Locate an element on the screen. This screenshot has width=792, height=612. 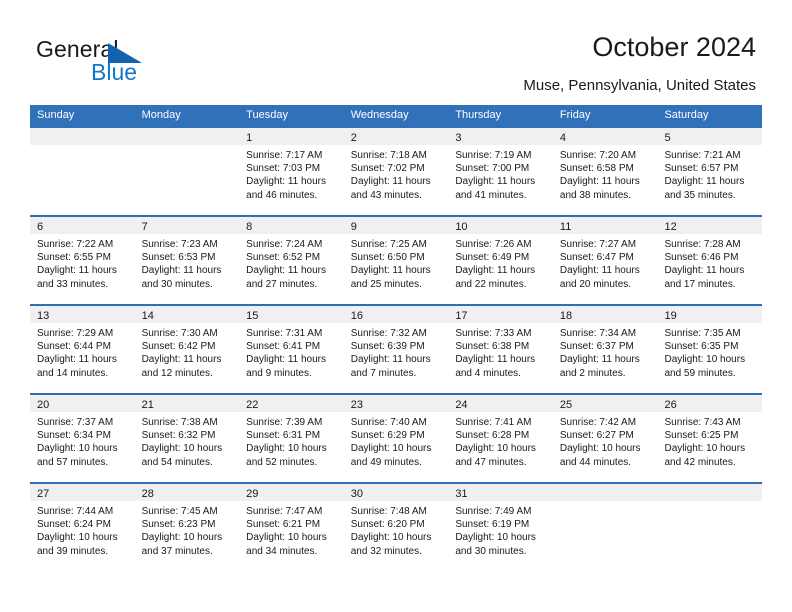
day-number-band: 3 is located at coordinates (500, 136).